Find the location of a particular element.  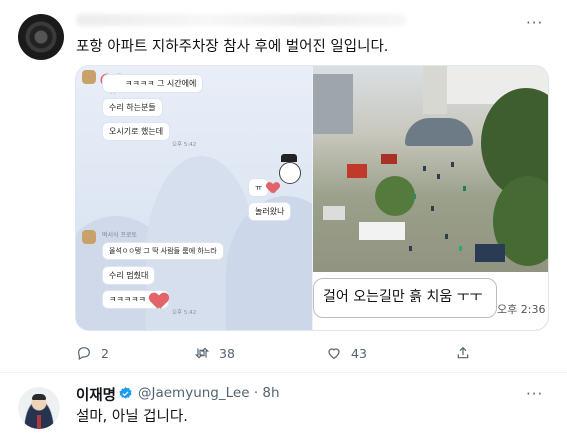

reply-button: 2 is located at coordinates (92, 353).